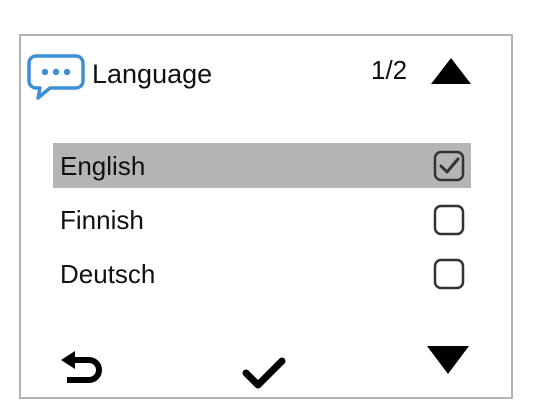 Image resolution: width=533 pixels, height=412 pixels. Describe the element at coordinates (56, 77) in the screenshot. I see `chat-bubble-icon` at that location.